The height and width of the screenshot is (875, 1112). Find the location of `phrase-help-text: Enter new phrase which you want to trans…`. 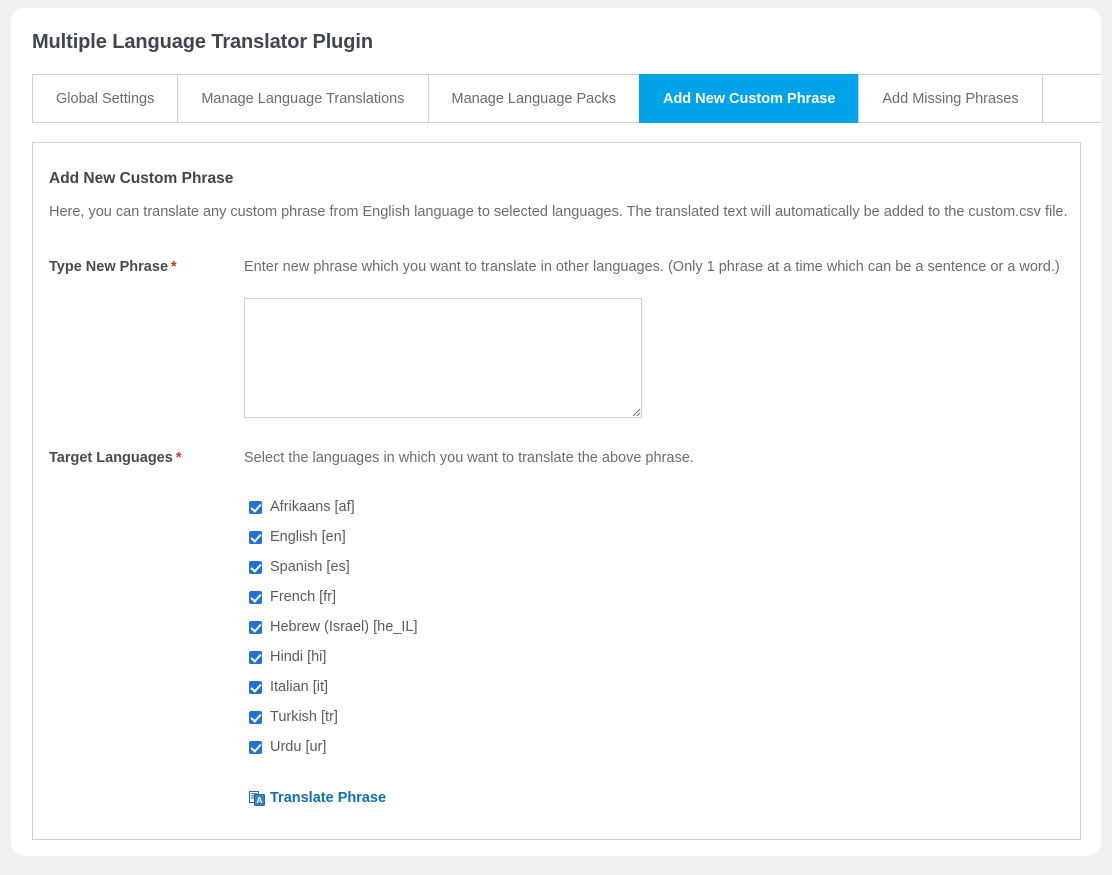

phrase-help-text: Enter new phrase which you want to trans… is located at coordinates (652, 267).